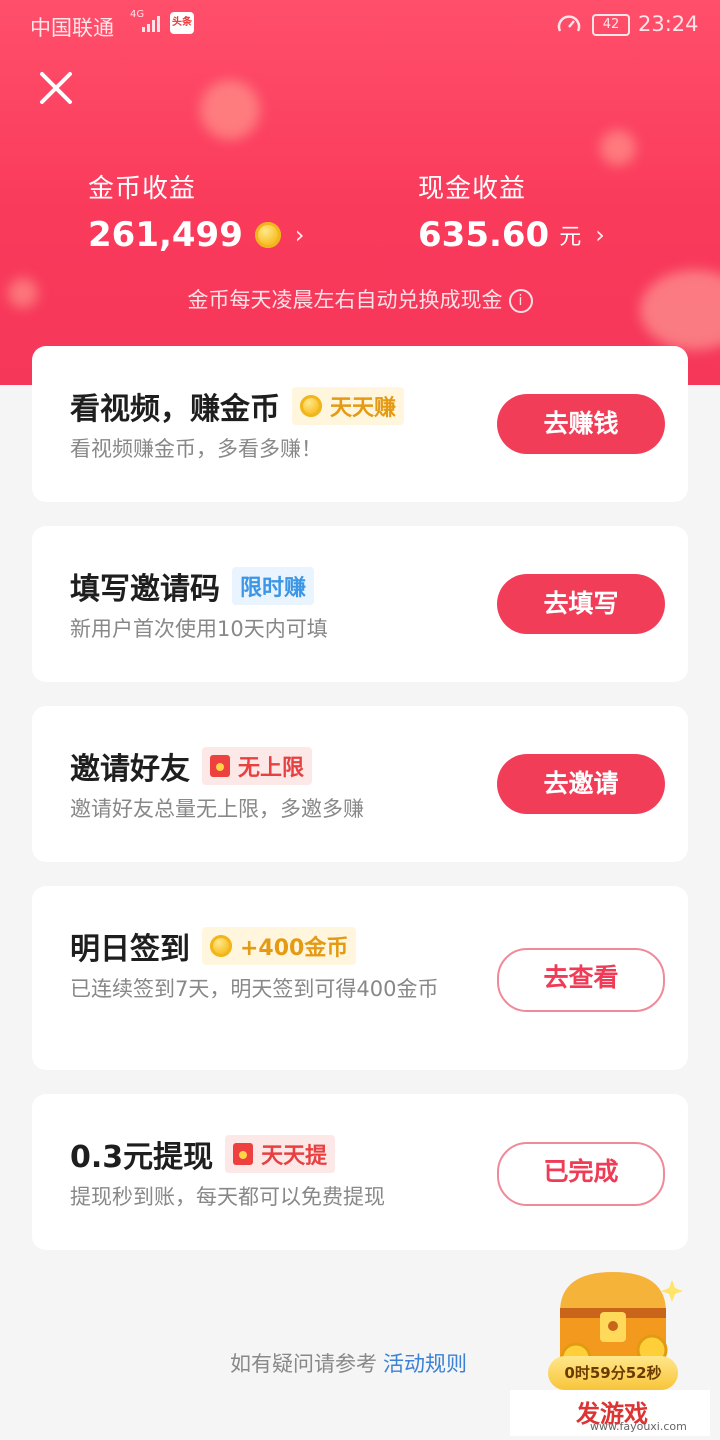 This screenshot has height=1440, width=720. Describe the element at coordinates (130, 769) in the screenshot. I see `task-title: 邀请好友` at that location.